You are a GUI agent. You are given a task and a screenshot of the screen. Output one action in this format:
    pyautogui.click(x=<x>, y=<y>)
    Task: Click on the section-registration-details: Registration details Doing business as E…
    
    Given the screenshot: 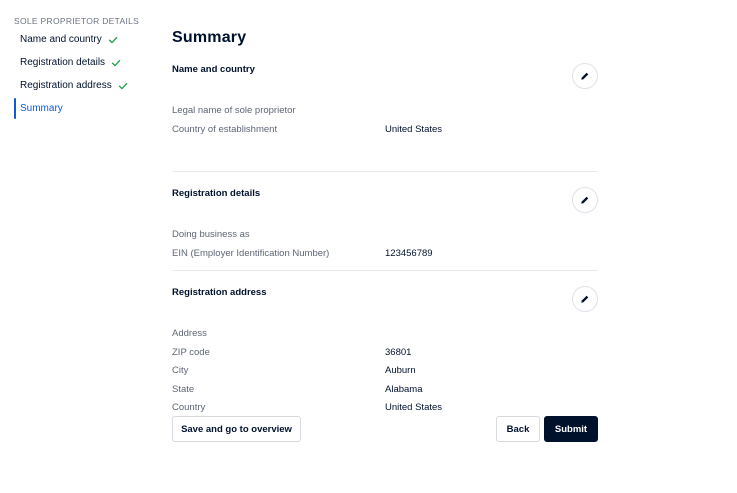 What is the action you would take?
    pyautogui.click(x=385, y=221)
    